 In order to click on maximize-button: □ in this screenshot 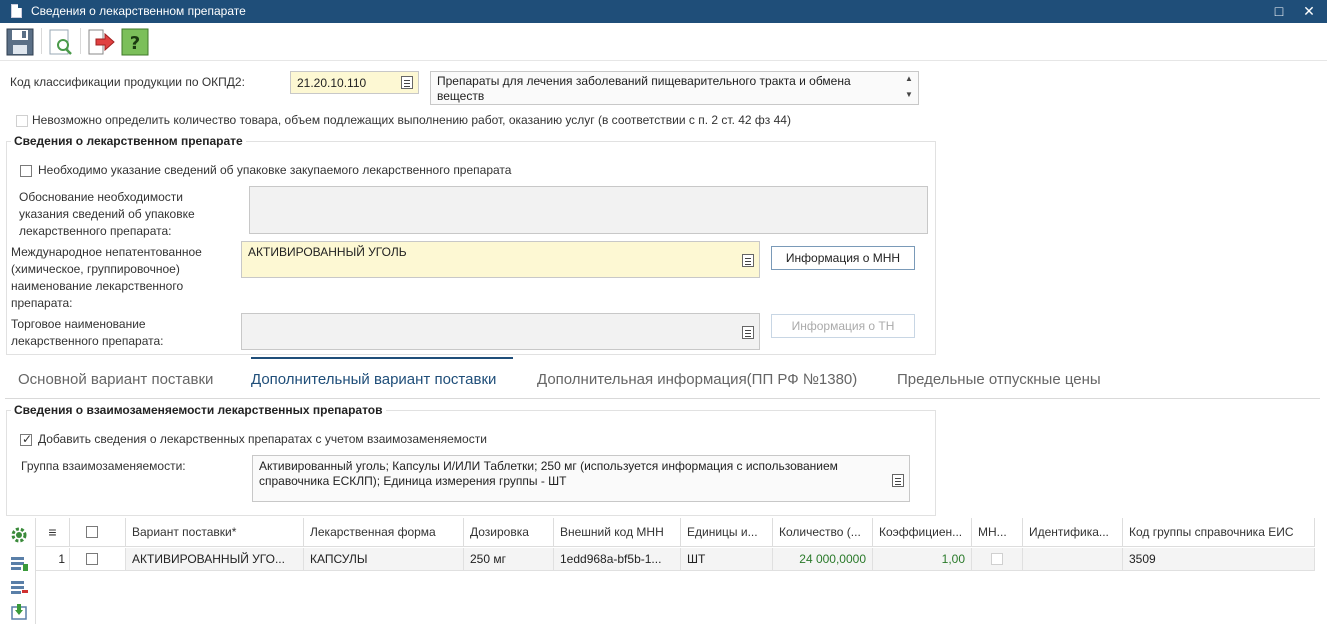, I will do `click(1279, 11)`.